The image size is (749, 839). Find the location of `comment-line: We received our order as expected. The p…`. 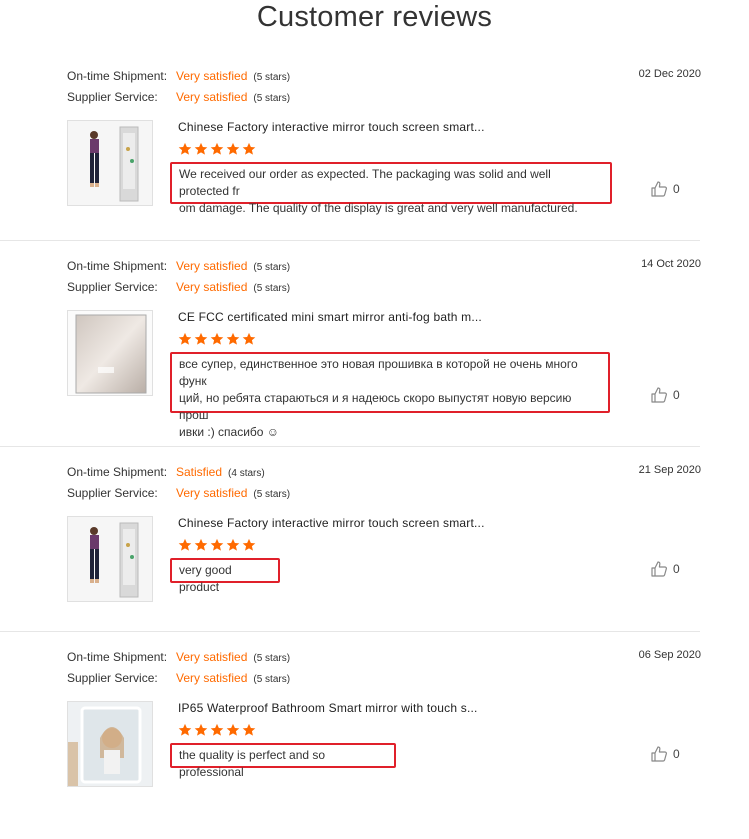

comment-line: We received our order as expected. The p… is located at coordinates (365, 182).